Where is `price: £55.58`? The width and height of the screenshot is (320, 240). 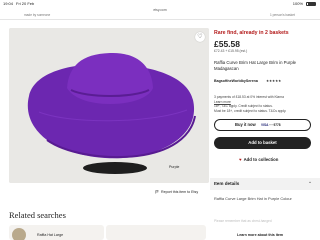
price: £55.58 is located at coordinates (227, 44).